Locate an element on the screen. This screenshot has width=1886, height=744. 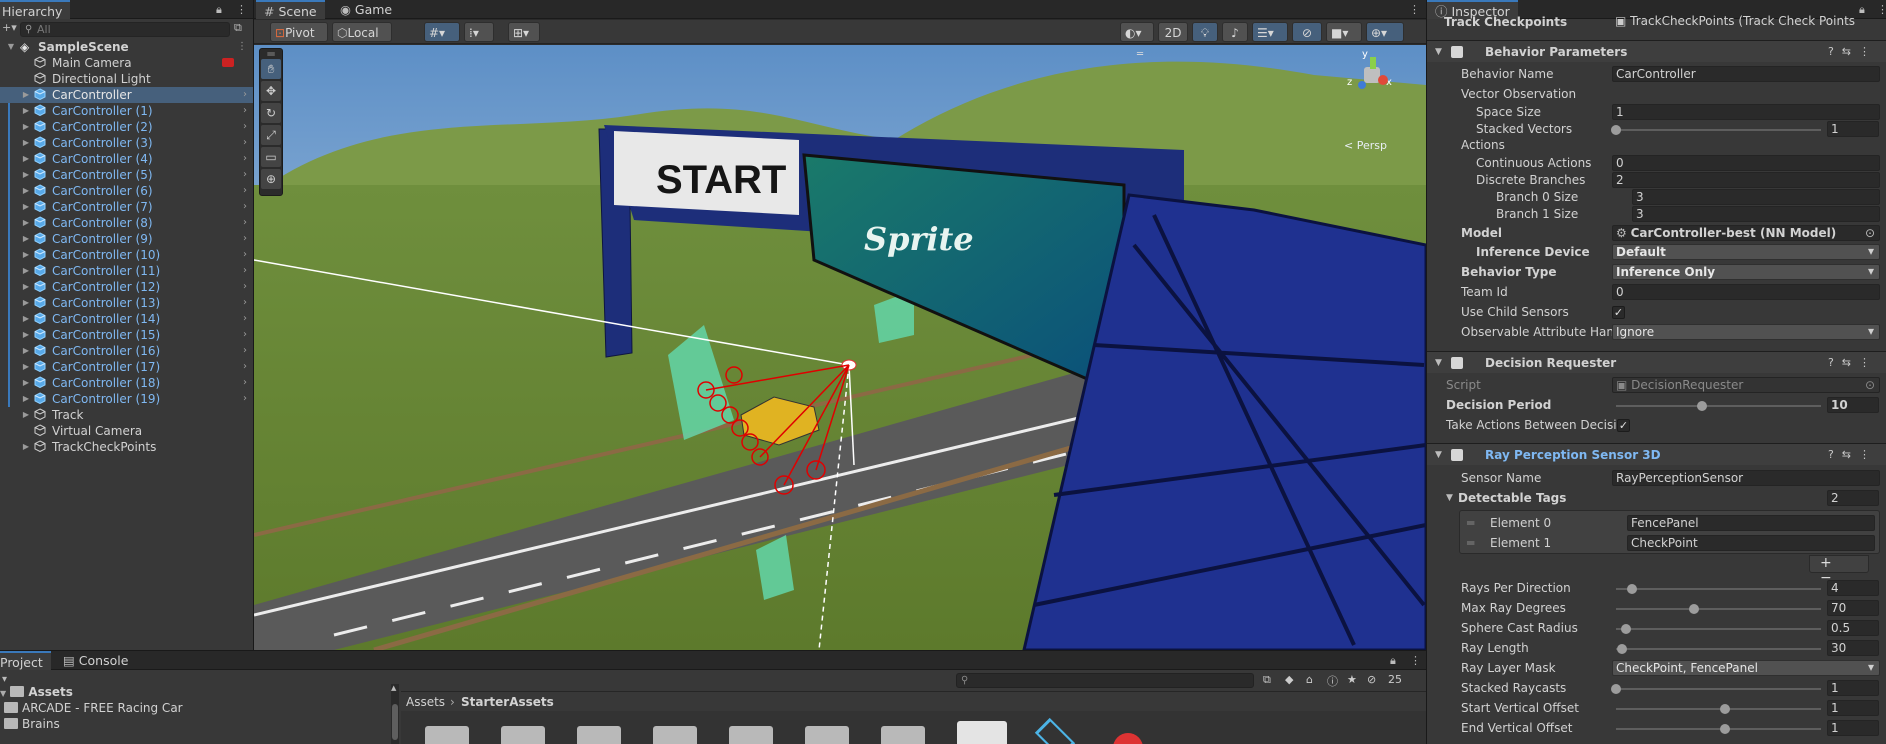
branch1-input: 3 is located at coordinates (1756, 214).